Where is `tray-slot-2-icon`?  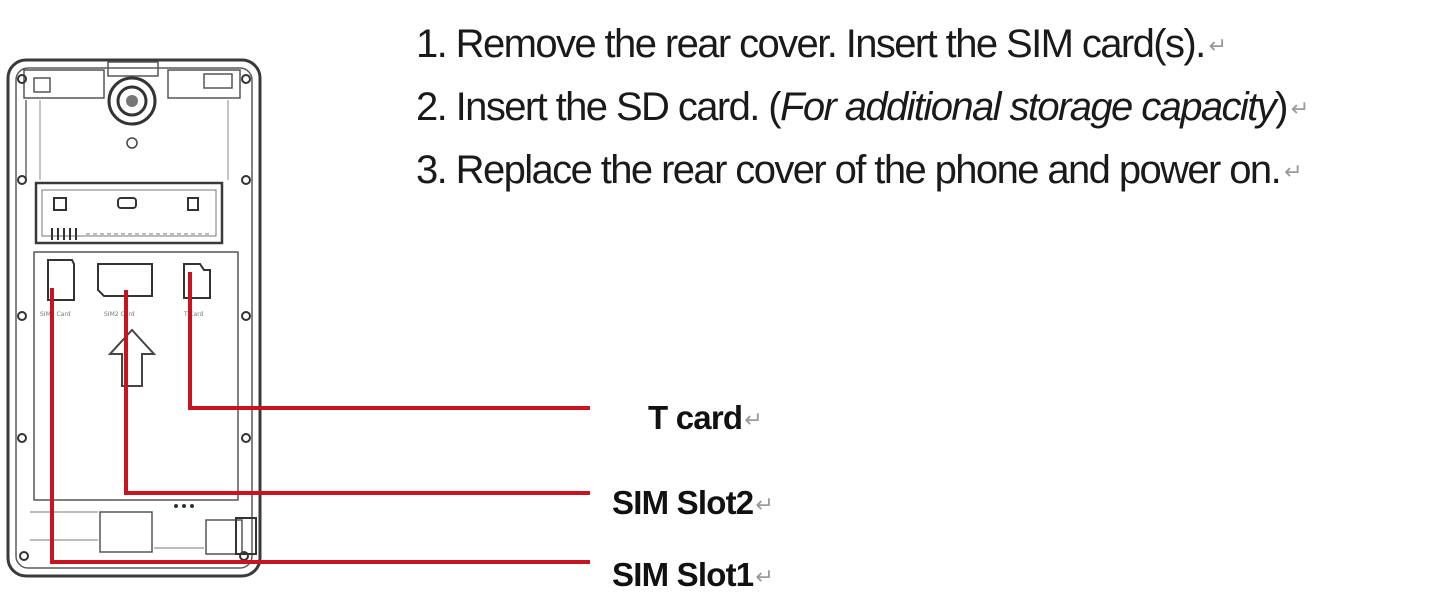 tray-slot-2-icon is located at coordinates (127, 203).